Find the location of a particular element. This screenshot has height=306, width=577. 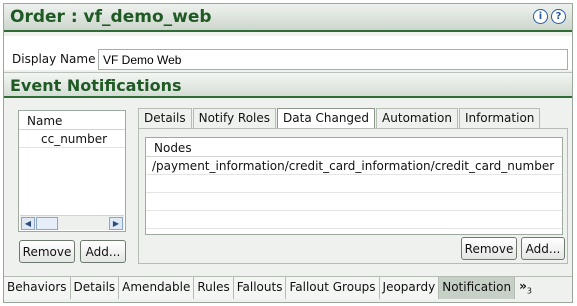

scroll-right-icon: ▶ is located at coordinates (116, 223).